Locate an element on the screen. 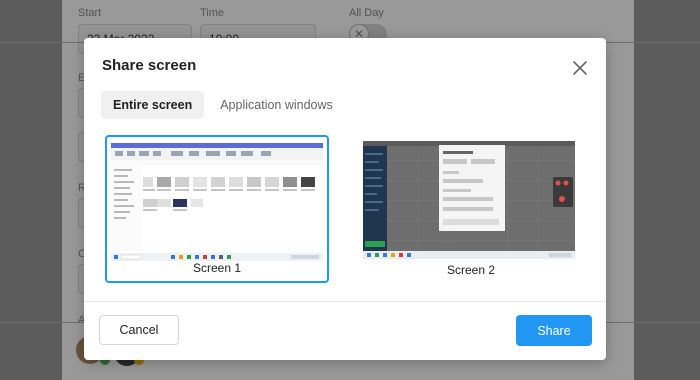 The image size is (700, 380). share-source-tabs: Entire screen Application windows is located at coordinates (223, 105).